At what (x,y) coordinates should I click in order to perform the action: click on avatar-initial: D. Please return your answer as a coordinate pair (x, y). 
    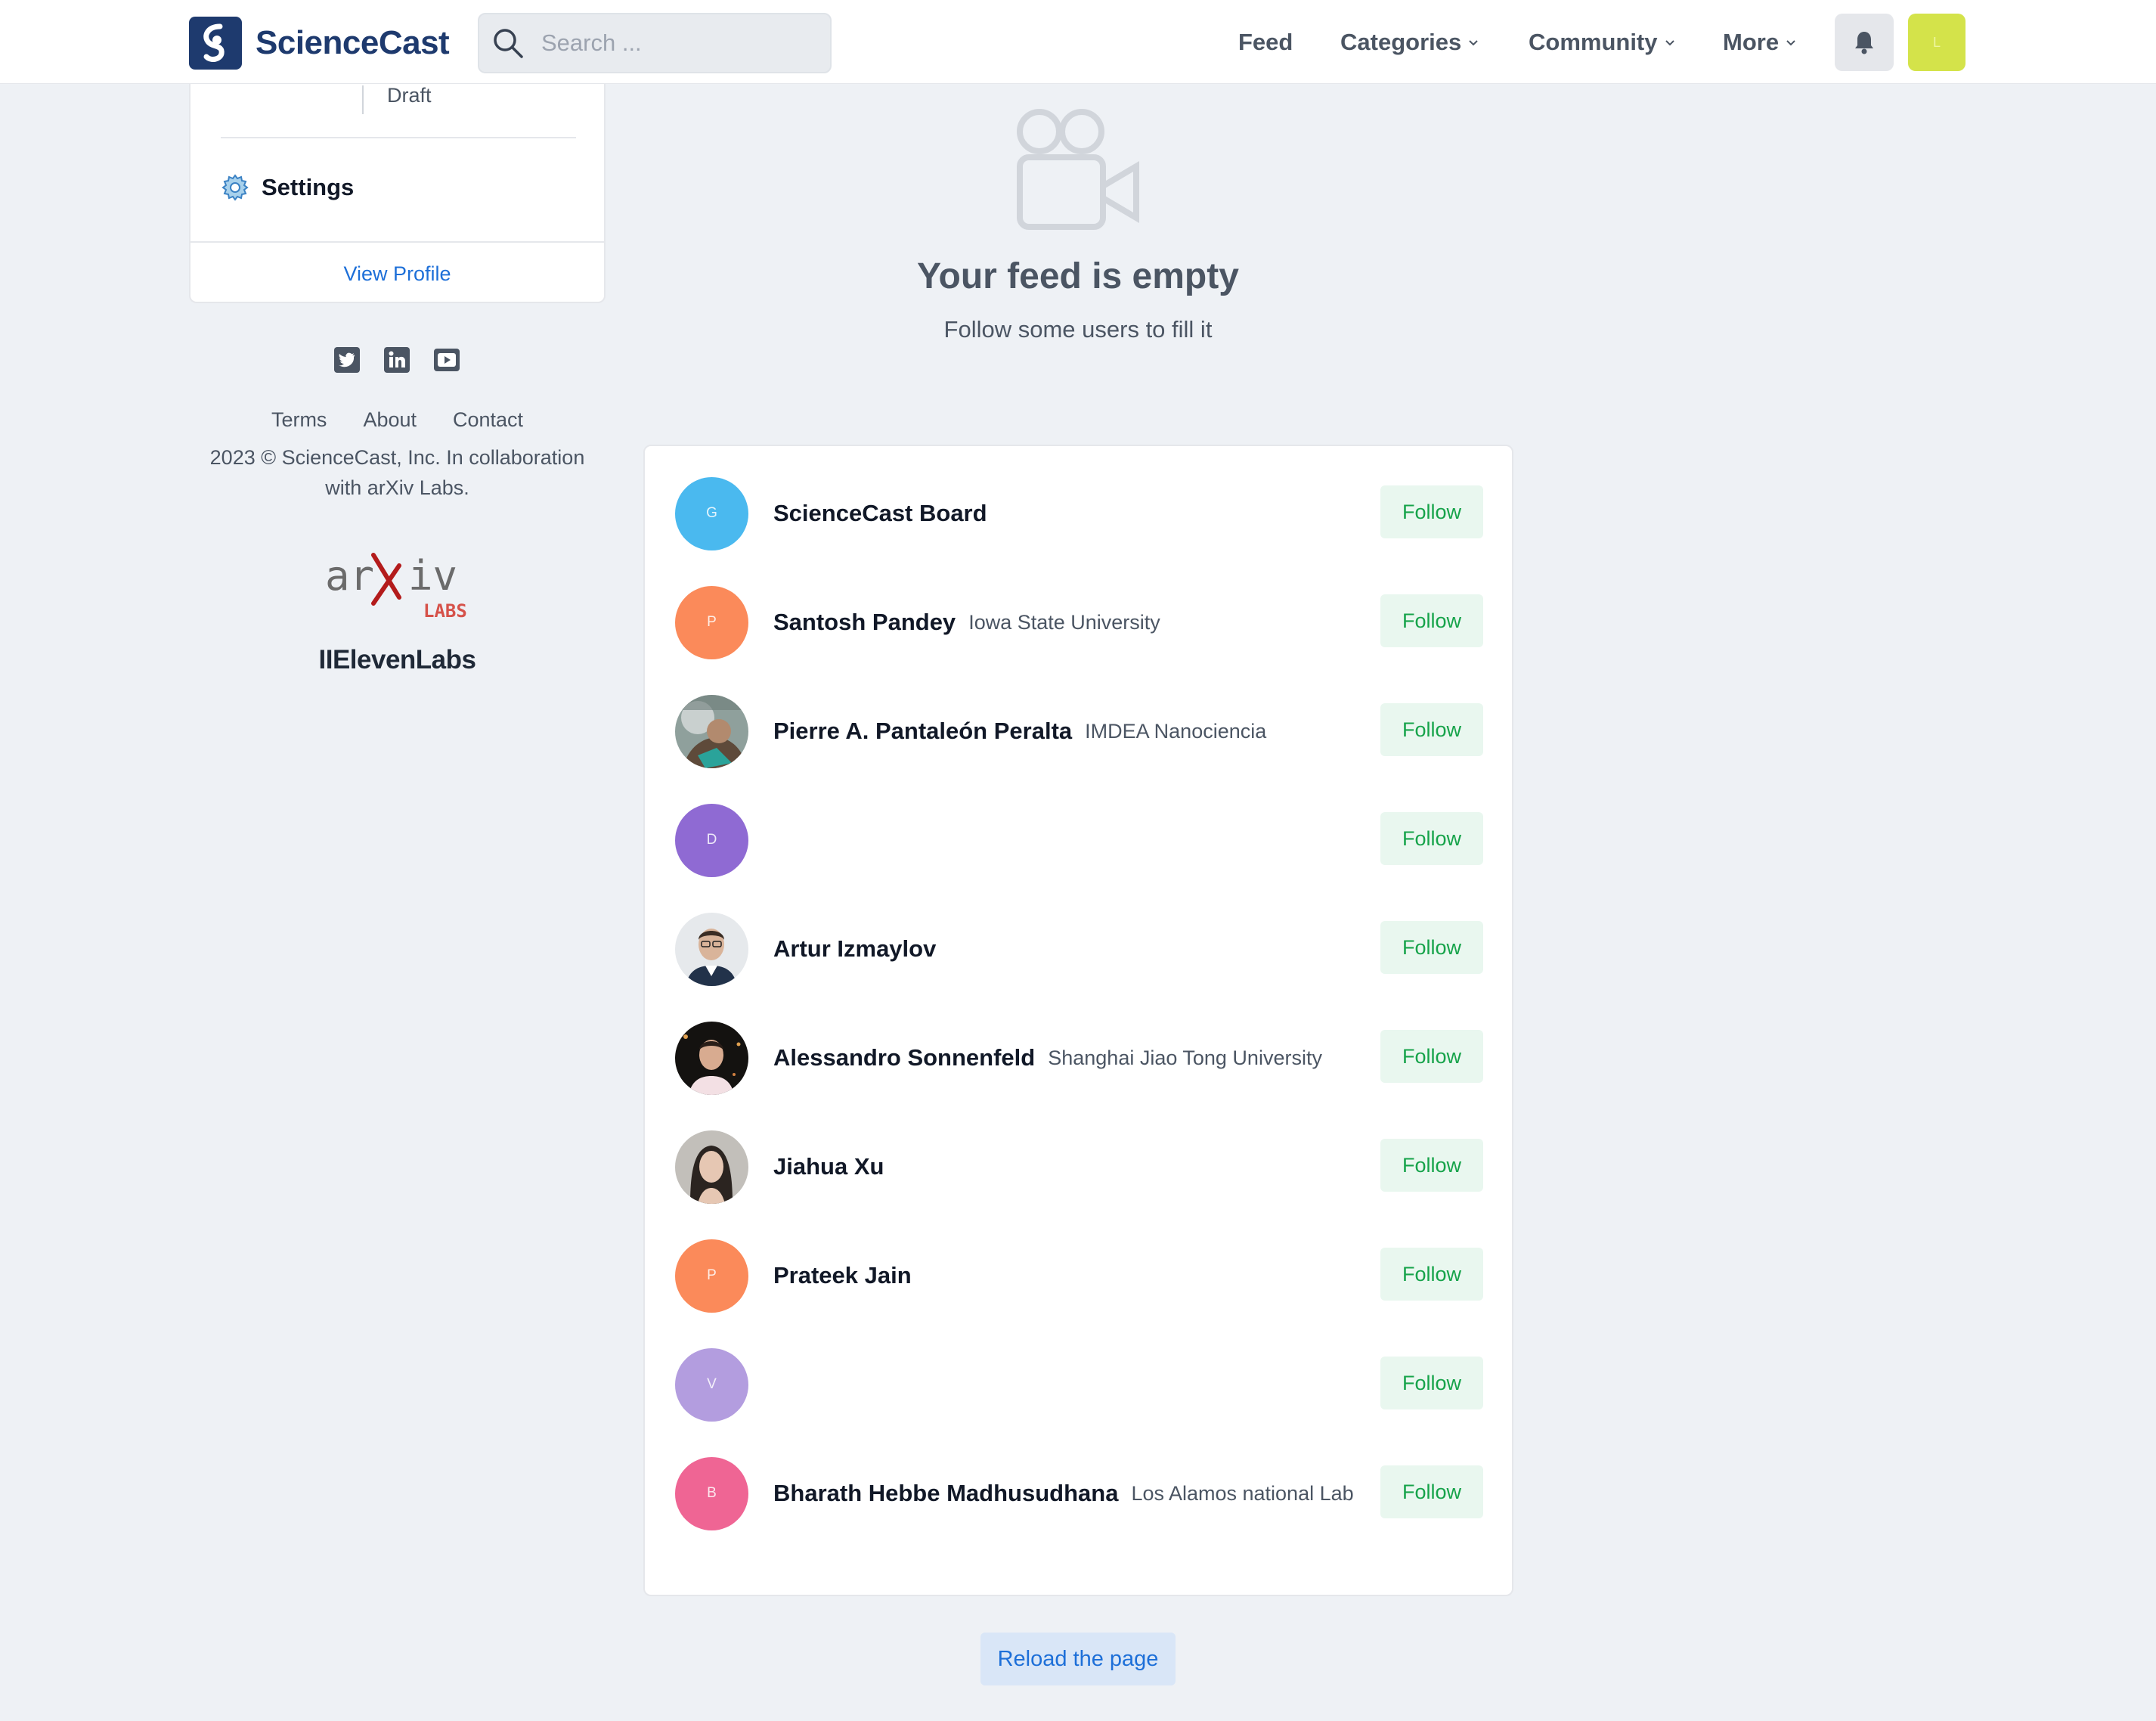
    Looking at the image, I should click on (711, 840).